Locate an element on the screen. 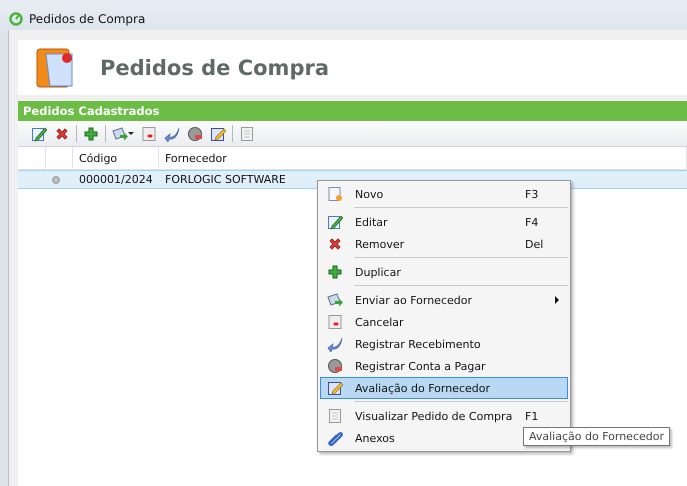  section-title: Pedidos Cadastrados is located at coordinates (91, 111).